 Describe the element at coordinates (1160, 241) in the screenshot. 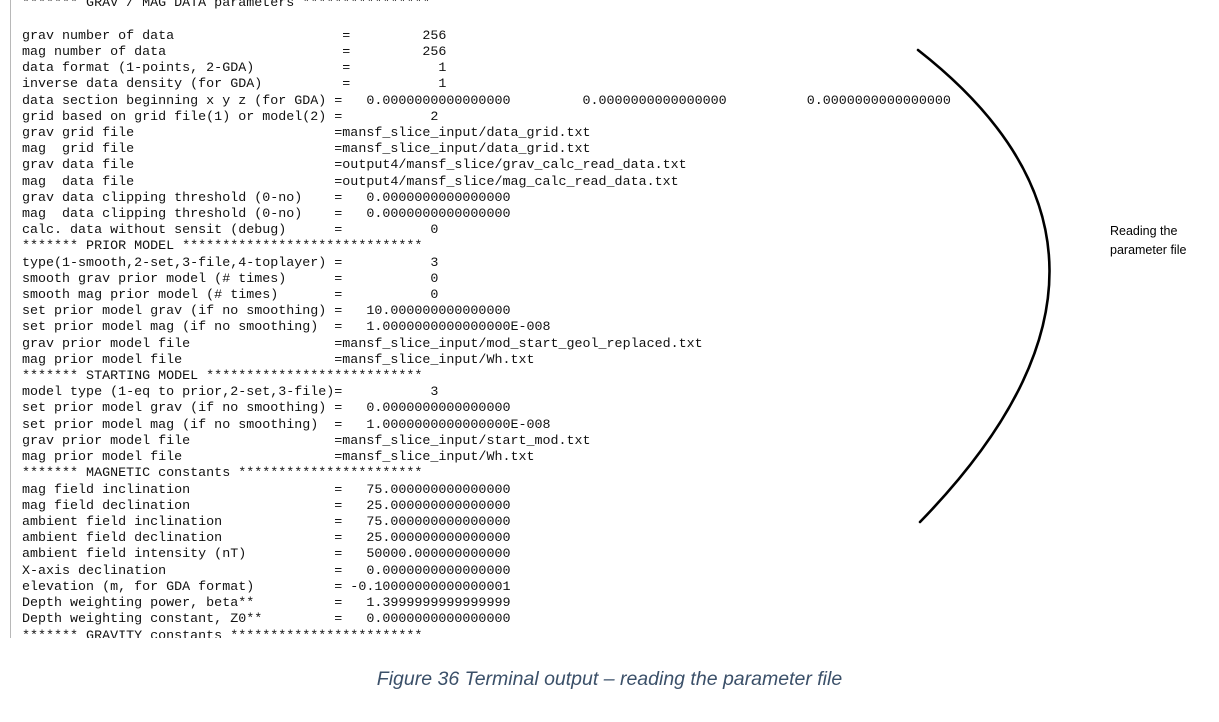

I see `annotation-label: Reading the parameter file` at that location.